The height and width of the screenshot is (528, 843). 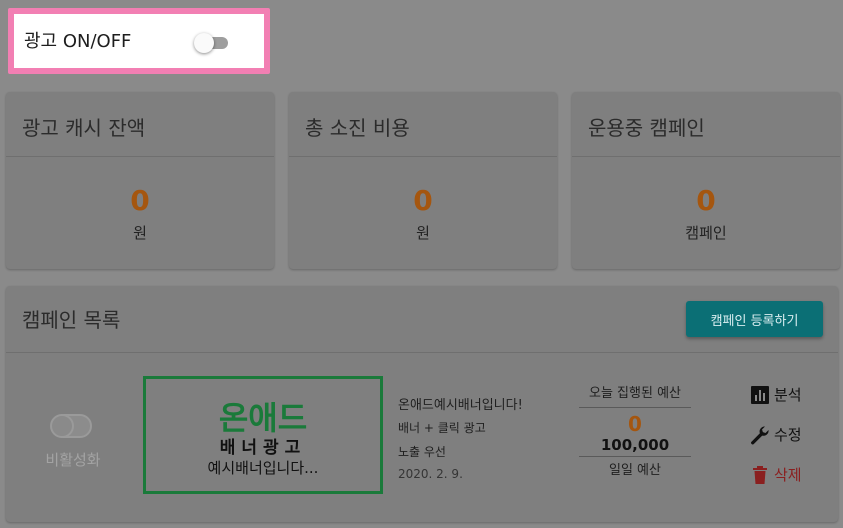 I want to click on wrench-icon, so click(x=760, y=435).